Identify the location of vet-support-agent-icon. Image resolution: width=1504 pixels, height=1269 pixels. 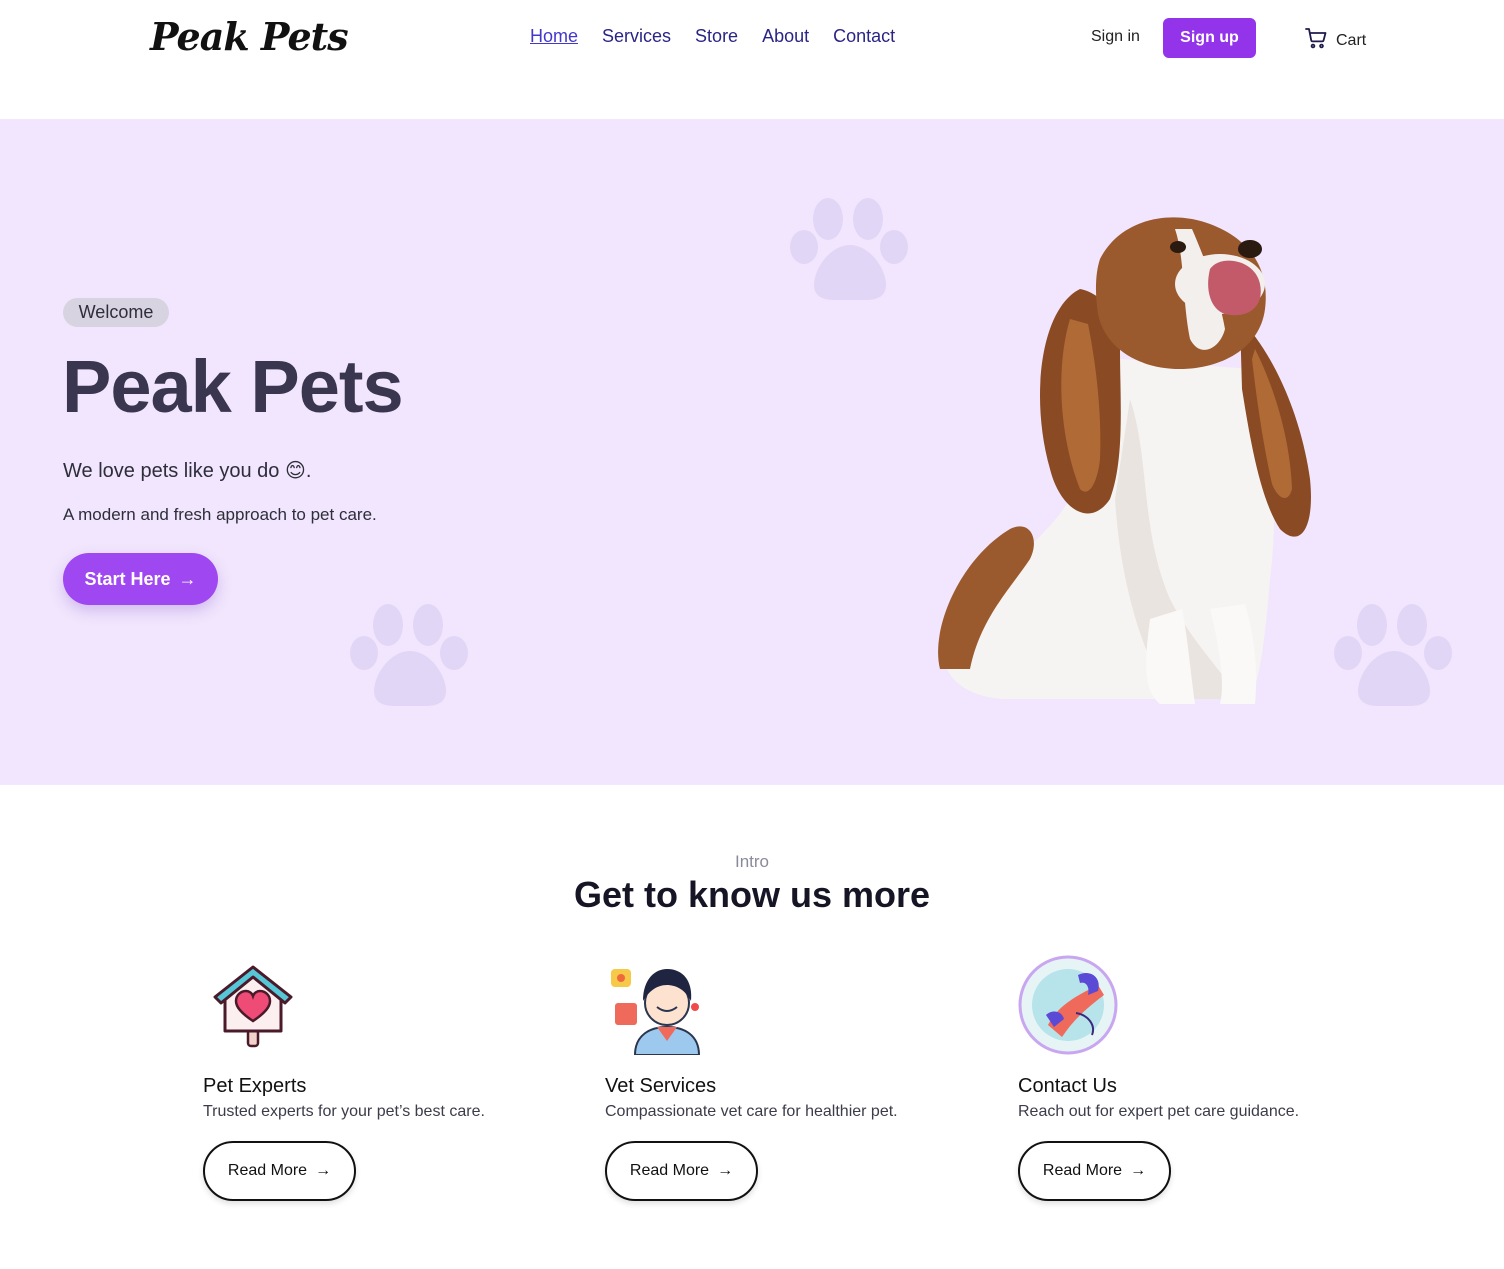
(660, 1007).